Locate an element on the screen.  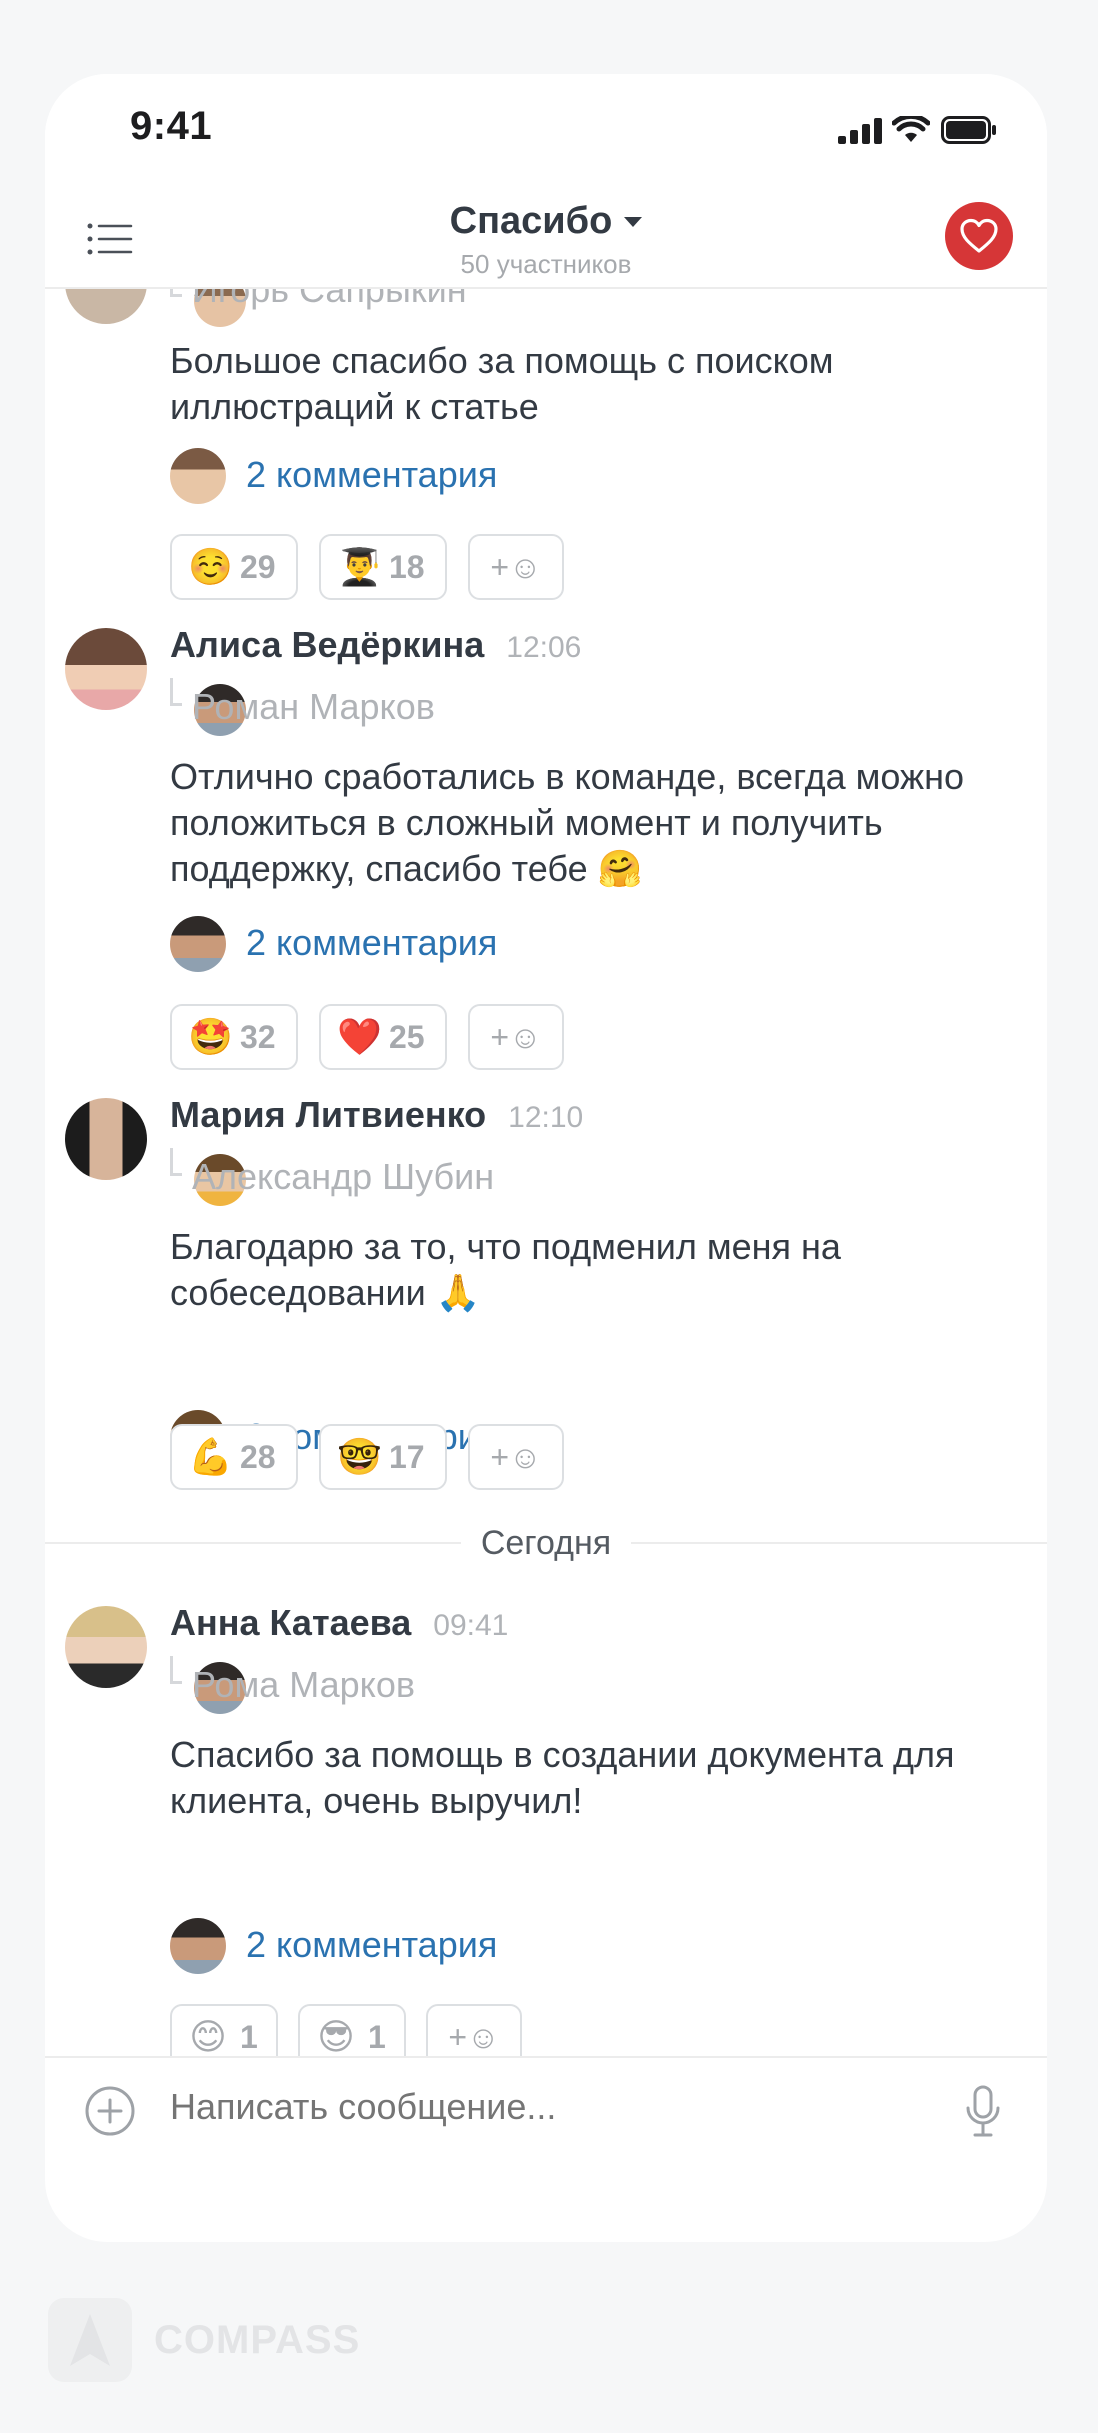
chat-header: Спасибо 50 участников is located at coordinates (546, 241).